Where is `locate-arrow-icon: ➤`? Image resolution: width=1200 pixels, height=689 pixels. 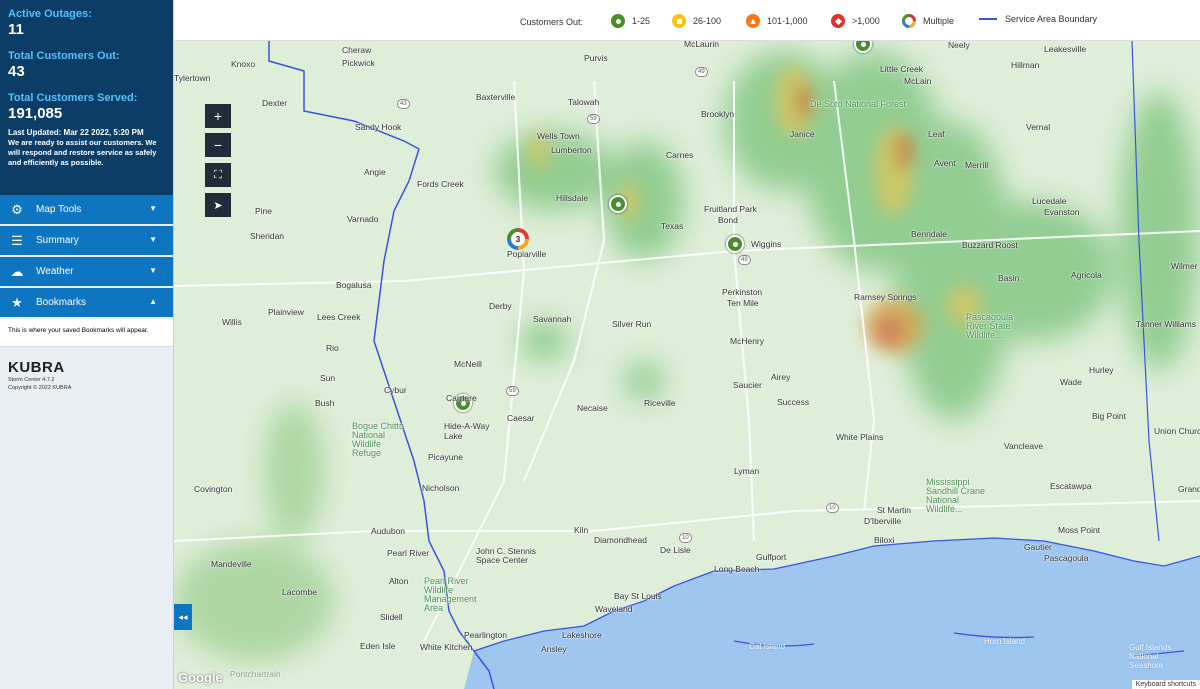 locate-arrow-icon: ➤ is located at coordinates (218, 205).